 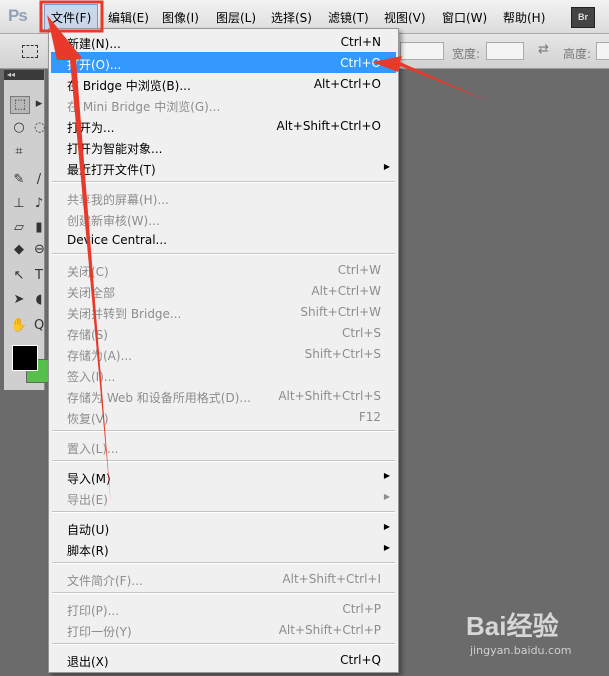 What do you see at coordinates (512, 626) in the screenshot?
I see `baidu-watermark: Bai经验` at bounding box center [512, 626].